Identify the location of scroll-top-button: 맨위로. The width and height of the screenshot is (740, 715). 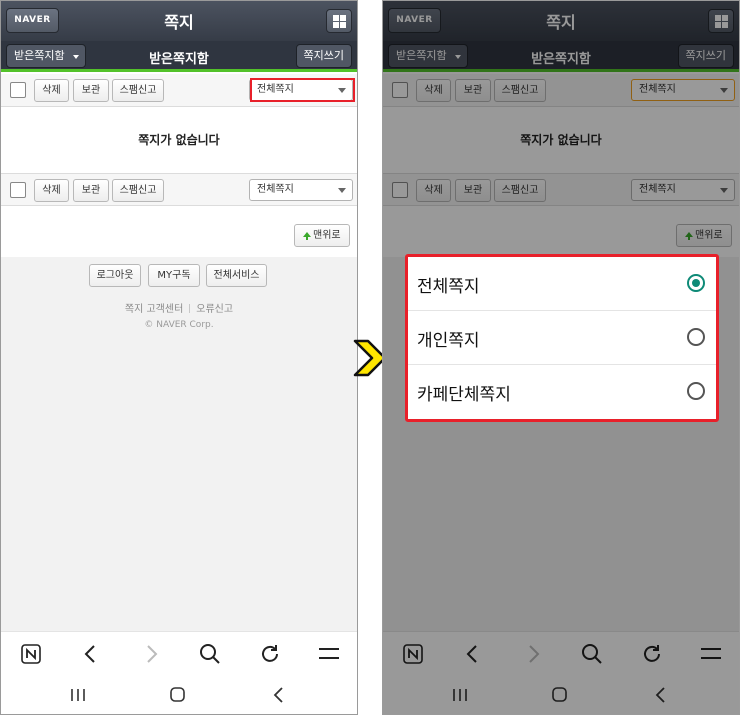
(322, 235).